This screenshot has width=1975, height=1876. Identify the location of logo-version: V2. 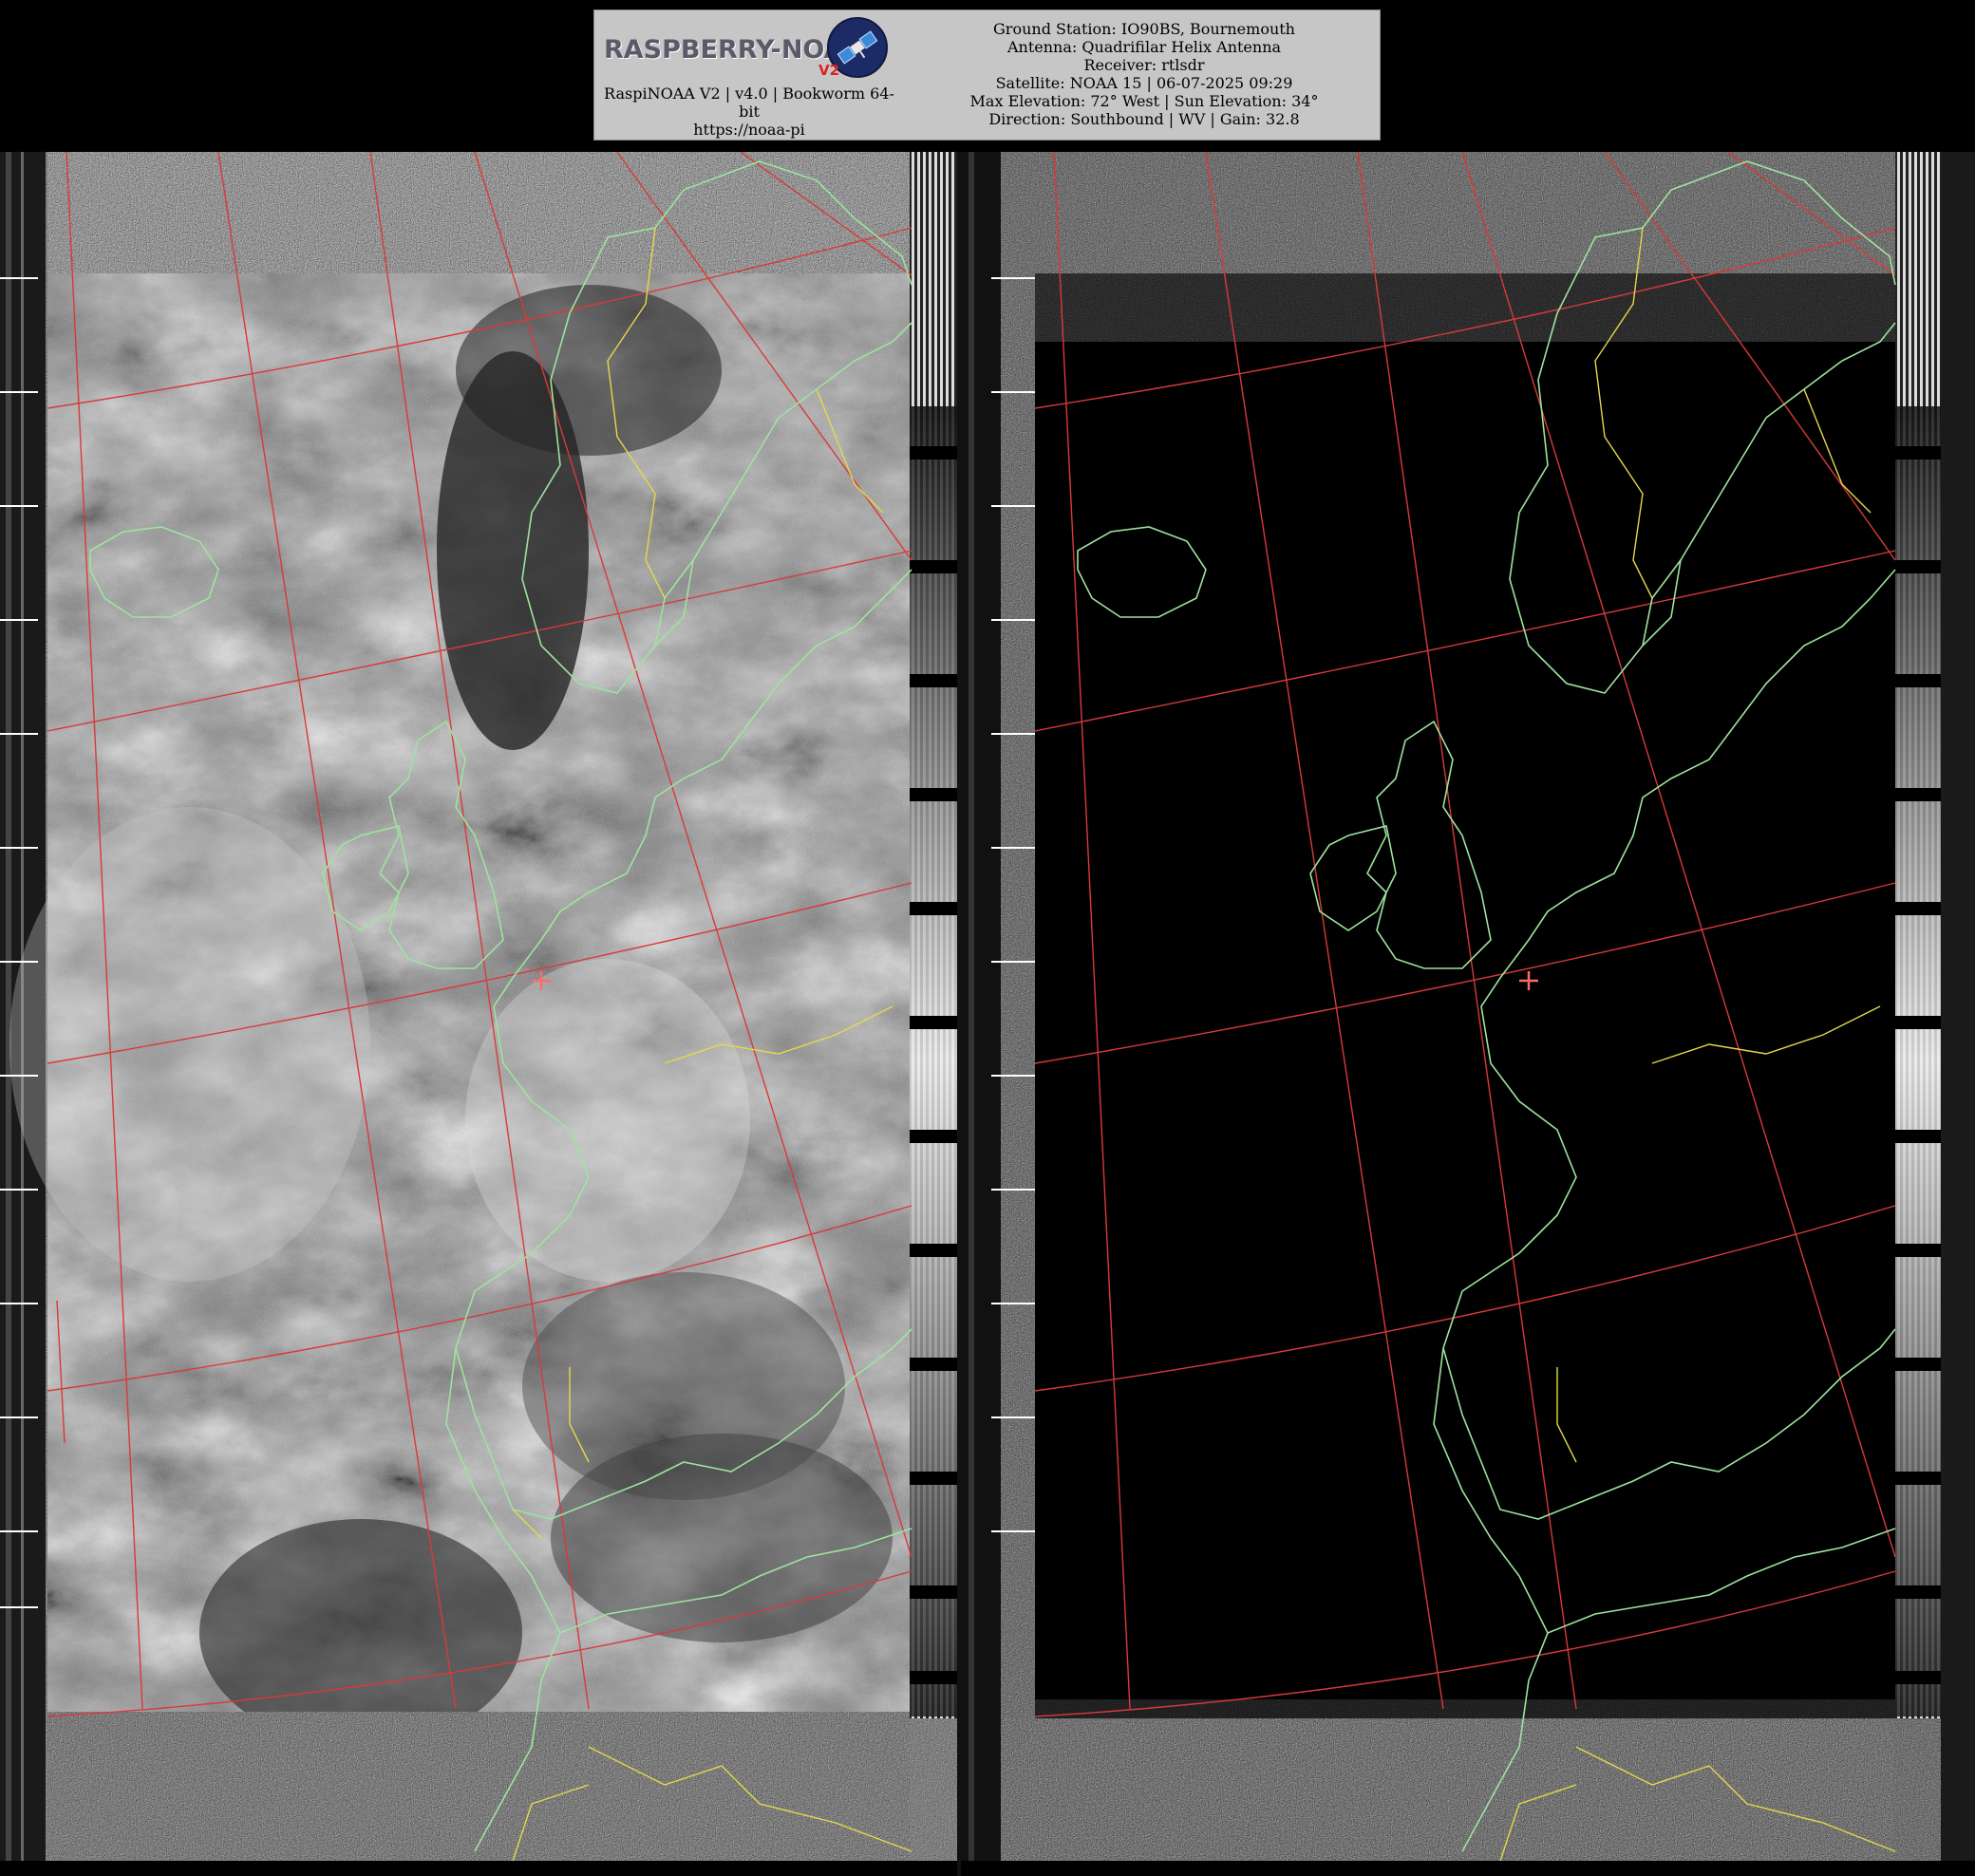
(829, 70).